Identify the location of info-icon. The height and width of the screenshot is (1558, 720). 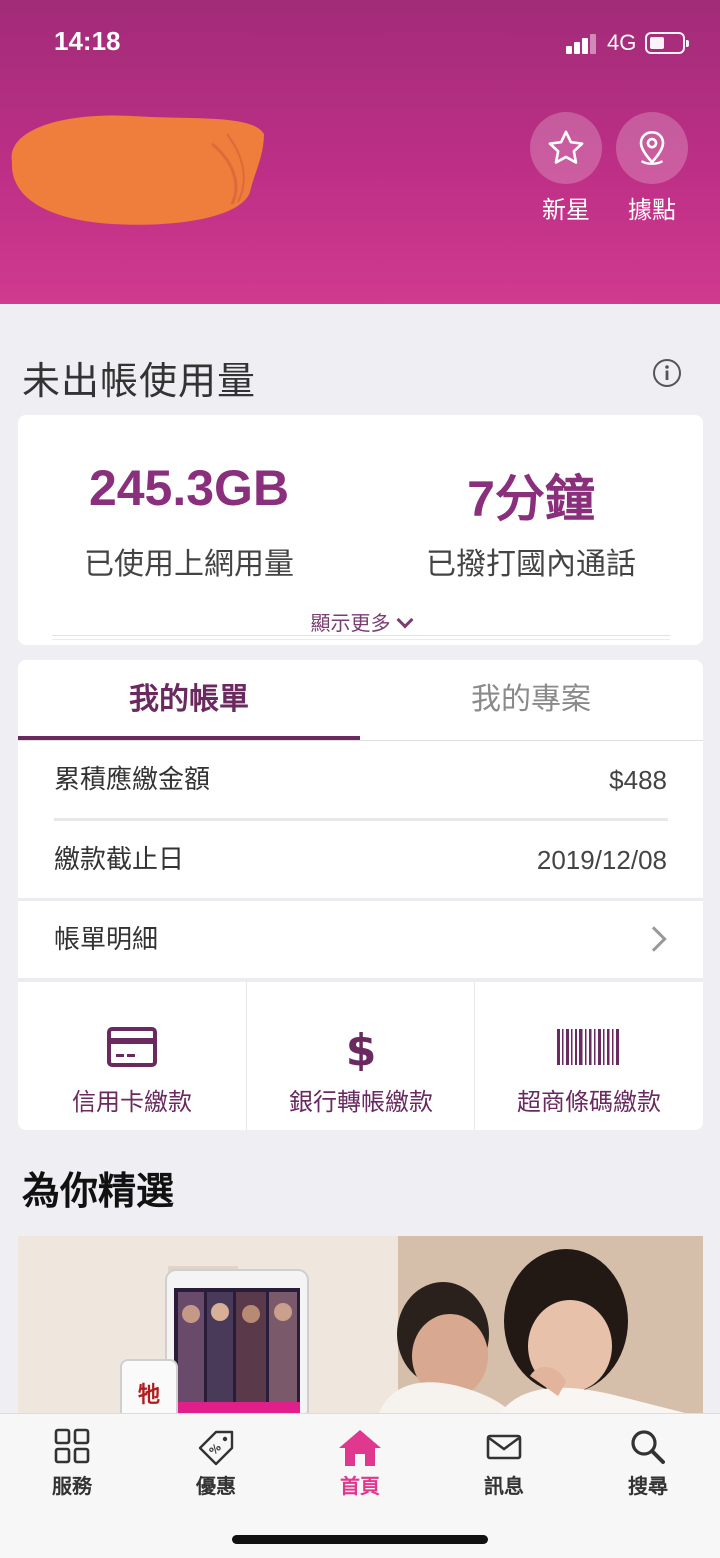
(667, 373).